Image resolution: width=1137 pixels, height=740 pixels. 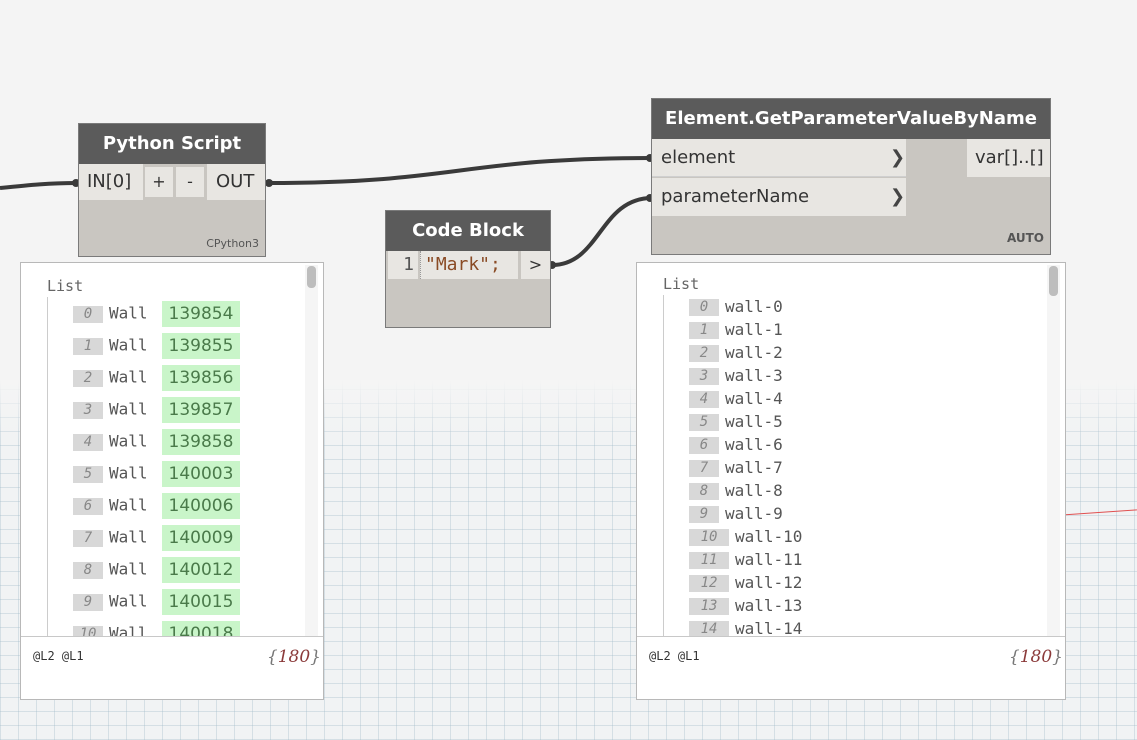 I want to click on wire-codeblock-to-parametername, so click(x=602, y=231).